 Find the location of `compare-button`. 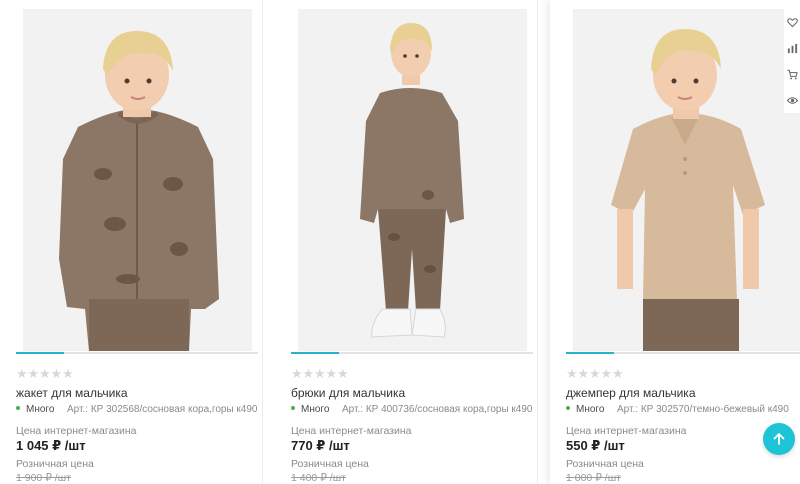

compare-button is located at coordinates (792, 48).